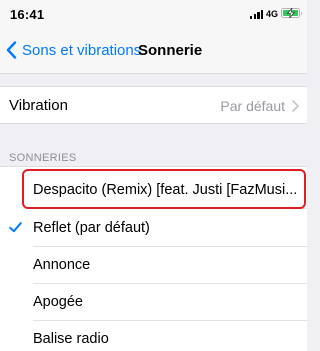  I want to click on chevron-left-icon, so click(11, 50).